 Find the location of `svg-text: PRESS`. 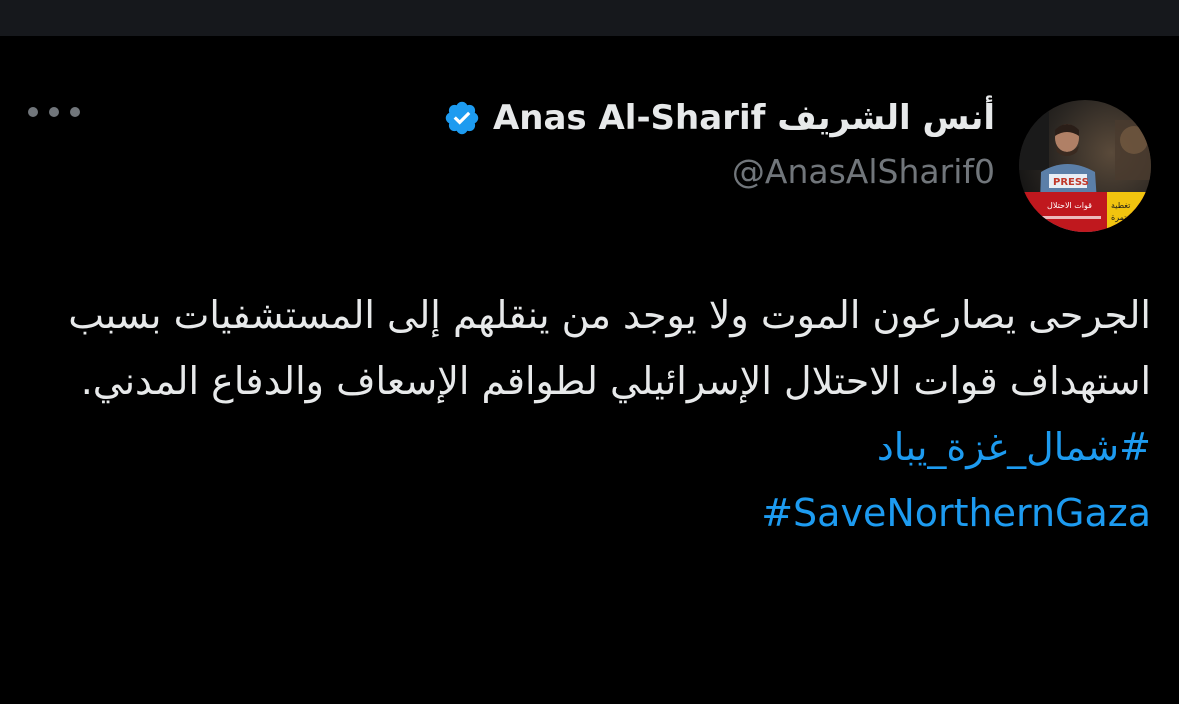

svg-text: PRESS is located at coordinates (1071, 182).